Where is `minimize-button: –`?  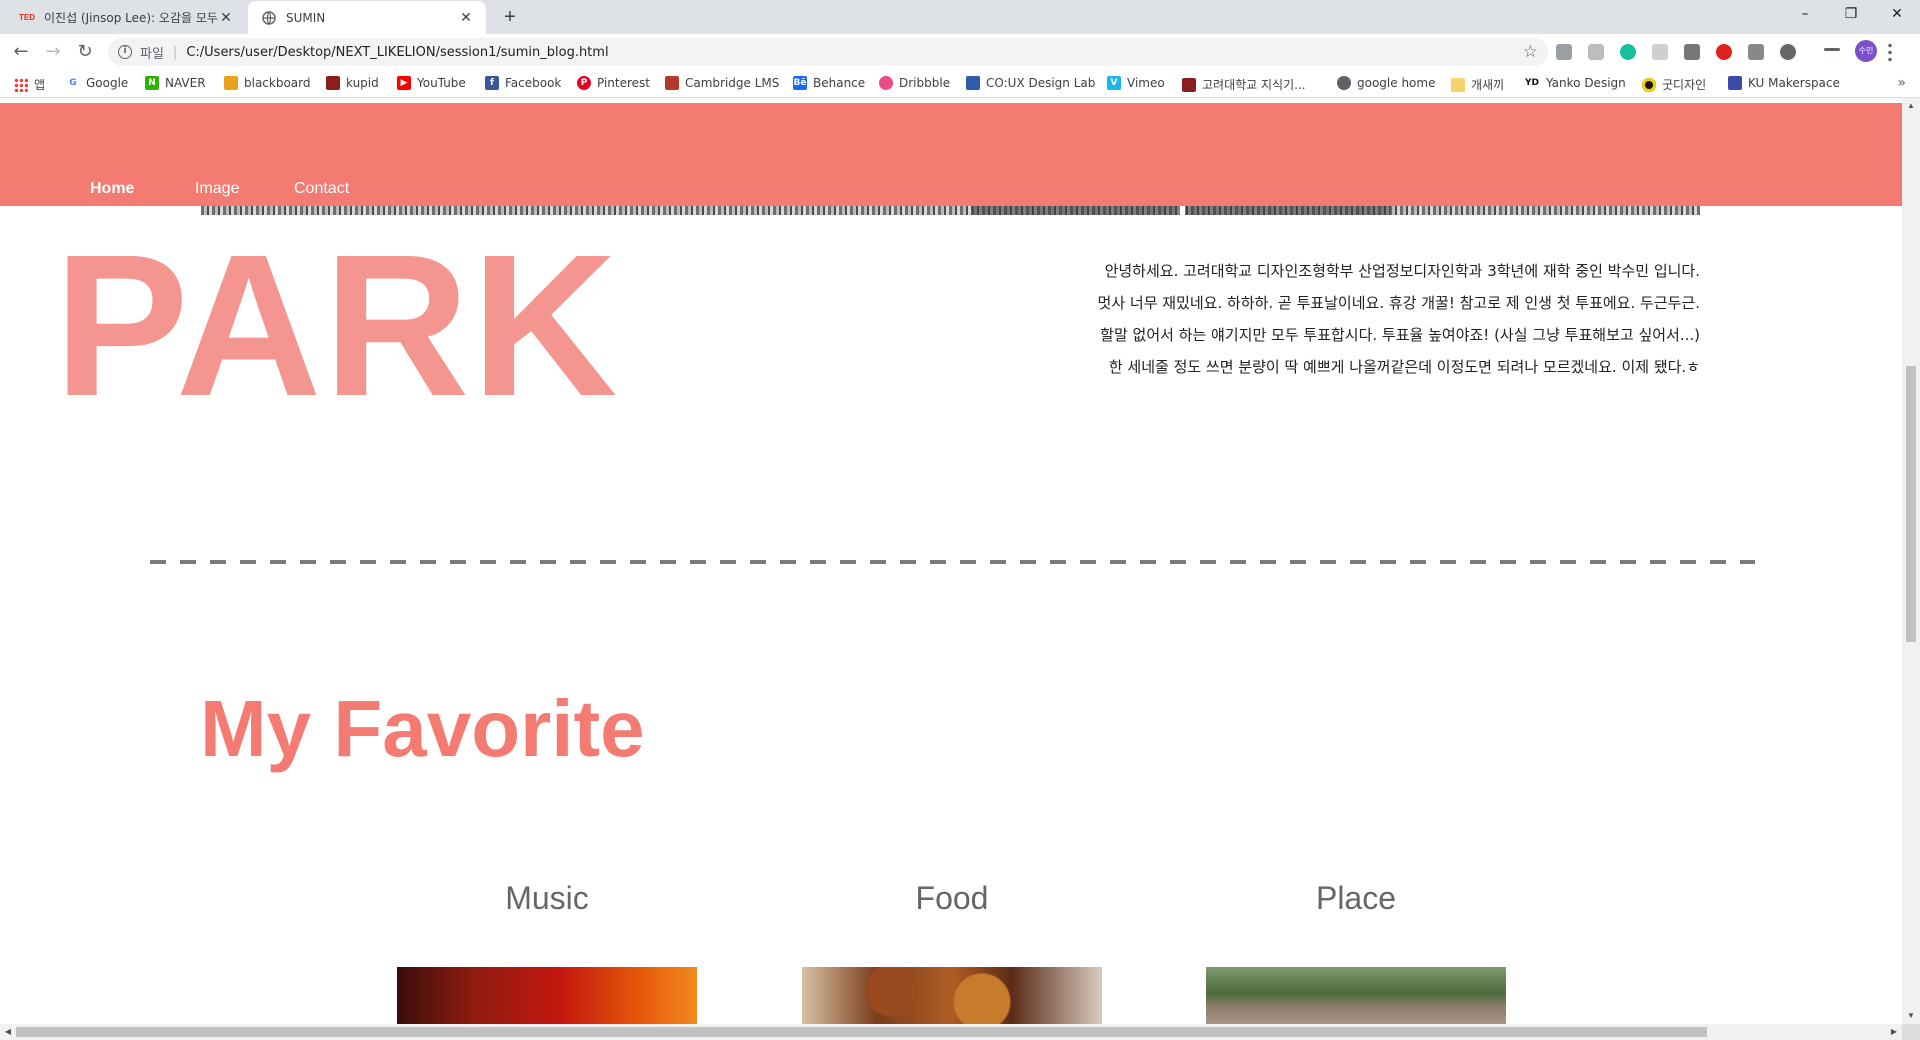
minimize-button: – is located at coordinates (1805, 15).